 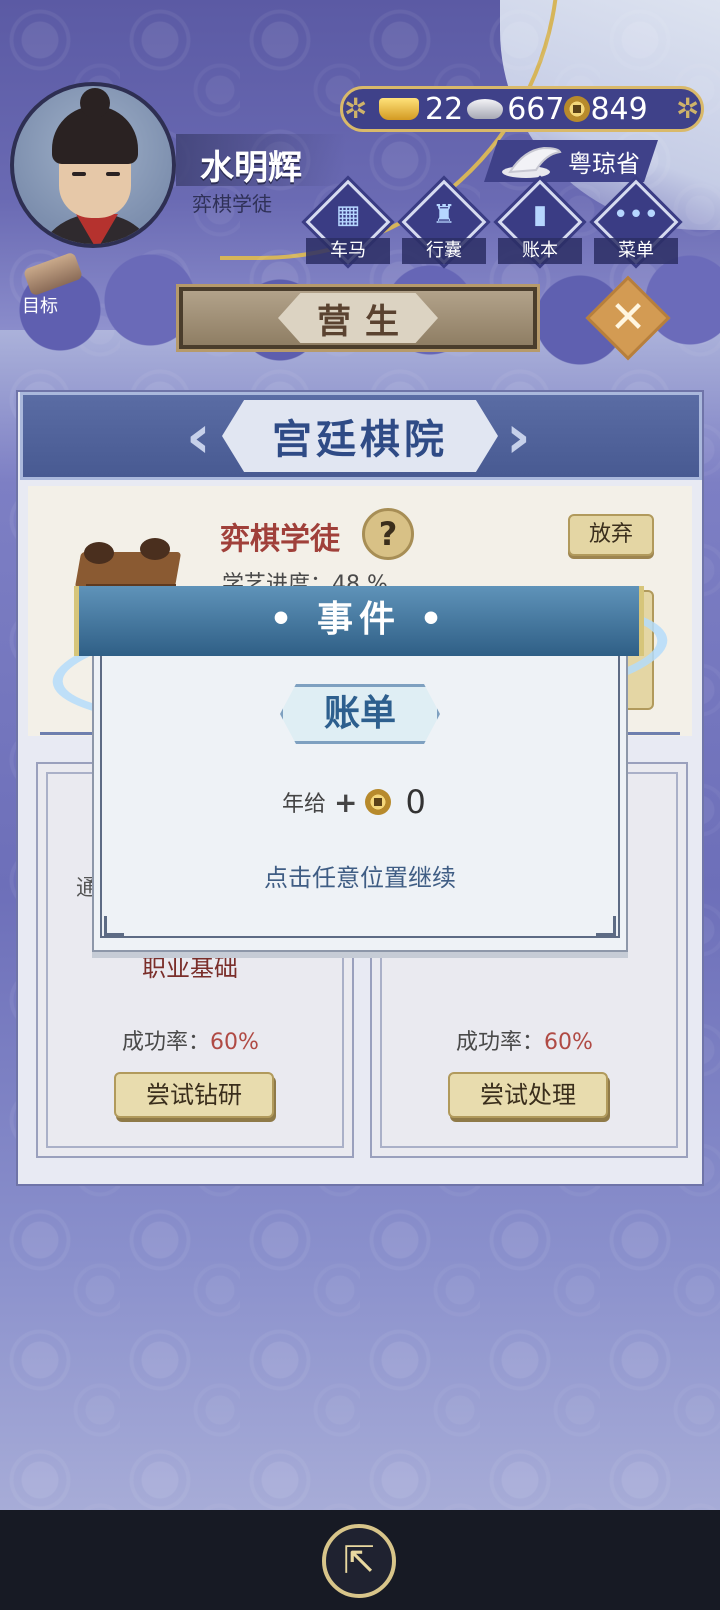 What do you see at coordinates (359, 619) in the screenshot?
I see `dialog-title: • 事件 •` at bounding box center [359, 619].